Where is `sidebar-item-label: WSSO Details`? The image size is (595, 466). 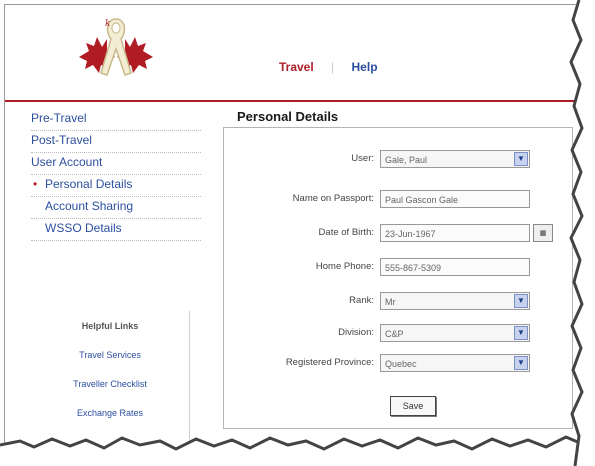 sidebar-item-label: WSSO Details is located at coordinates (83, 228).